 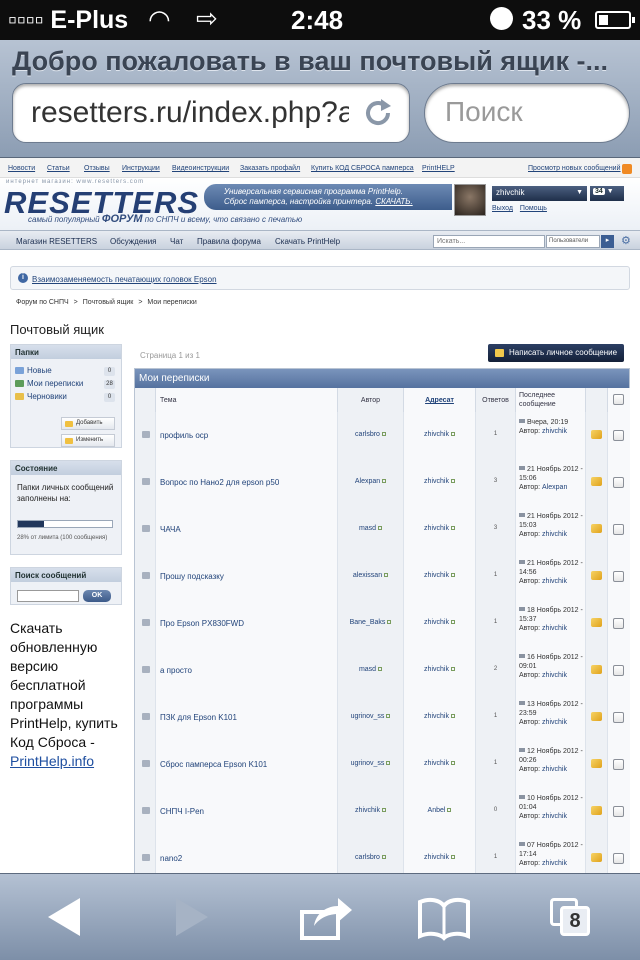 What do you see at coordinates (574, 168) in the screenshot?
I see `view-new-posts-link: Просмотр новых сообщений` at bounding box center [574, 168].